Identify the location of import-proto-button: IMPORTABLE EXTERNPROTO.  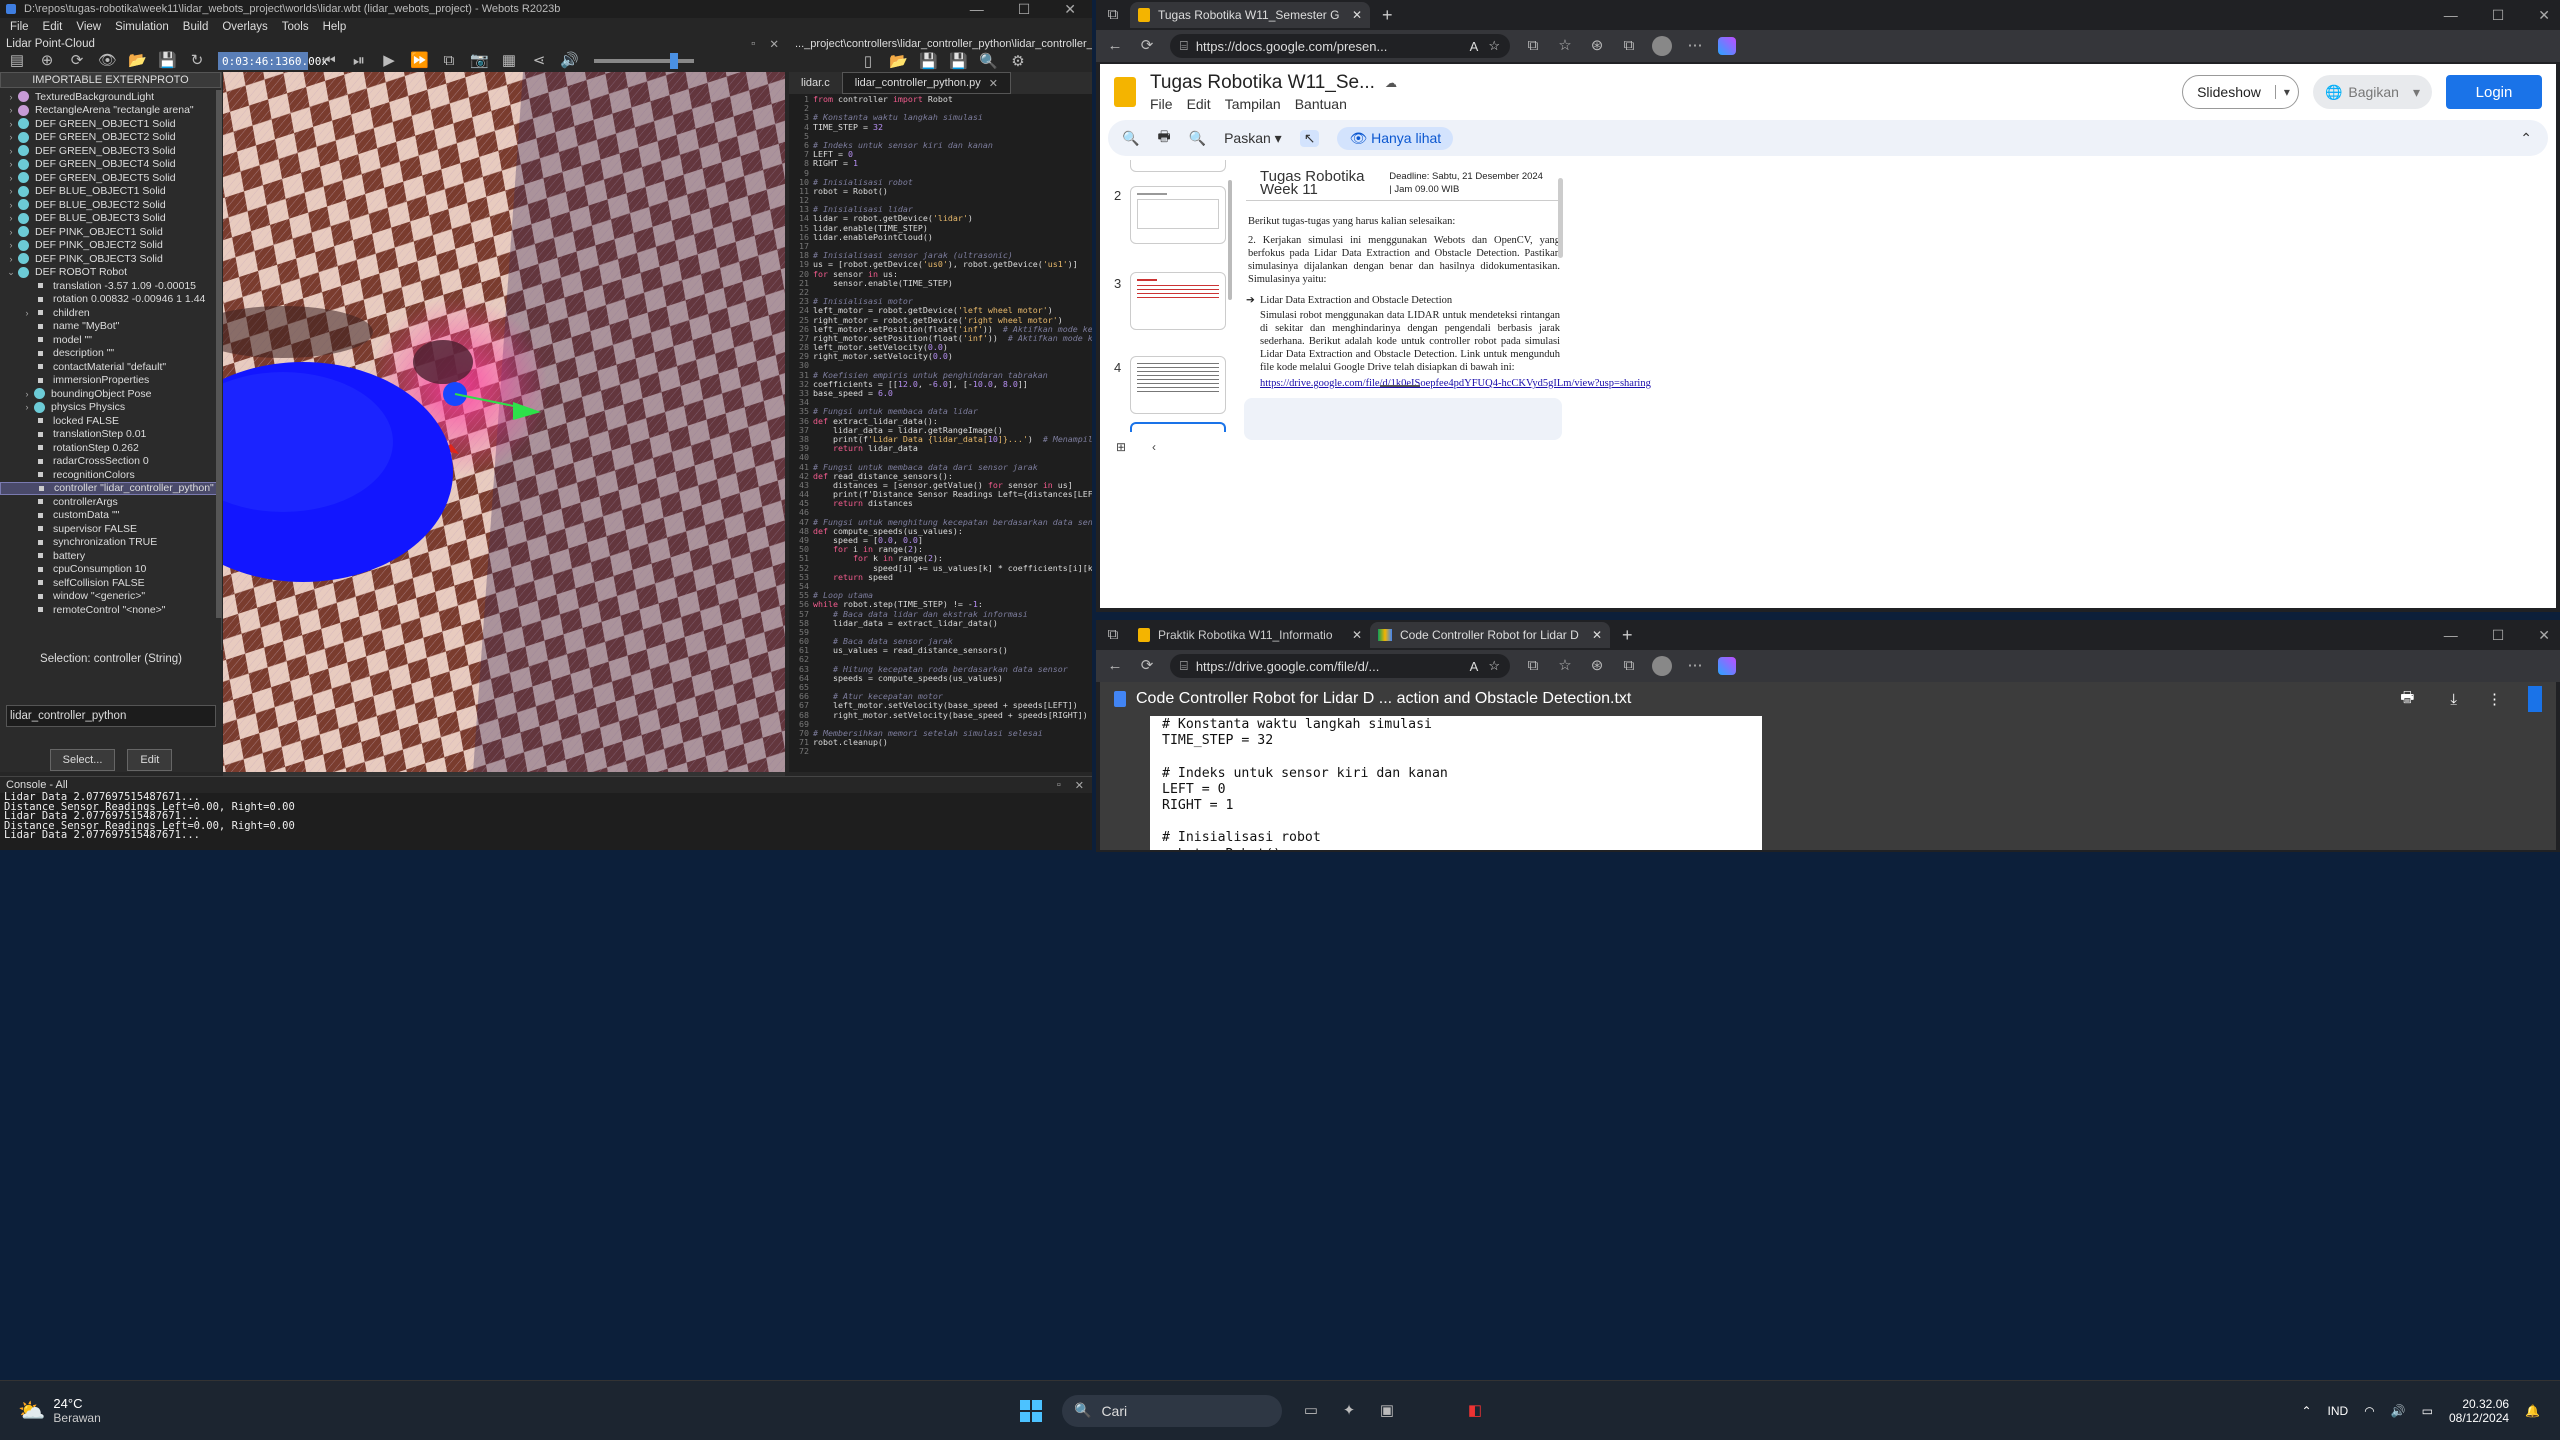
(110, 80).